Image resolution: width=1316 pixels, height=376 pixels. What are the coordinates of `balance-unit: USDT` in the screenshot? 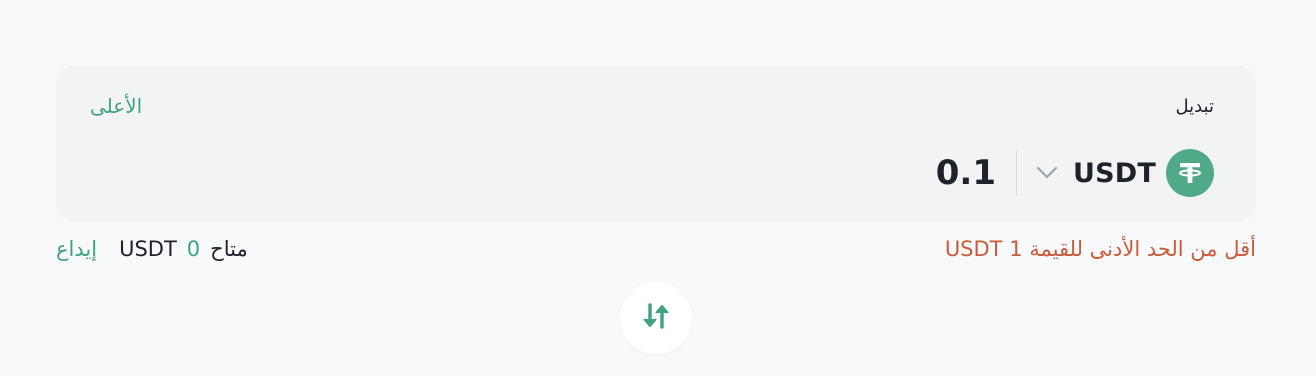 It's located at (148, 249).